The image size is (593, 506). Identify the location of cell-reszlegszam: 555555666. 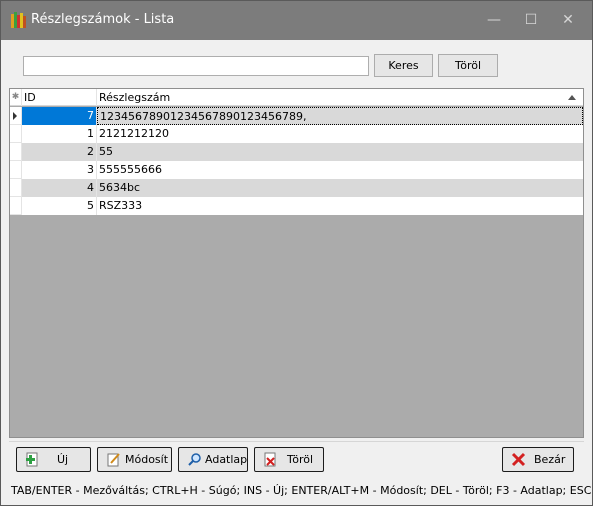
(340, 170).